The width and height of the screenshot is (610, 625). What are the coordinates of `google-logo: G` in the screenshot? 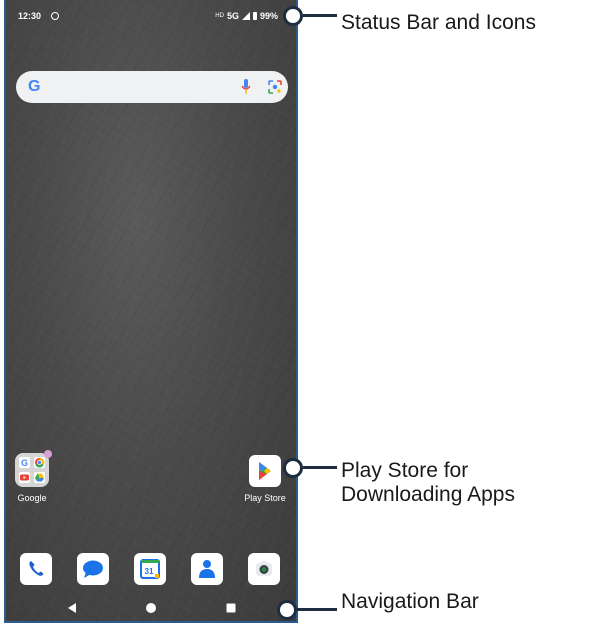 It's located at (34, 86).